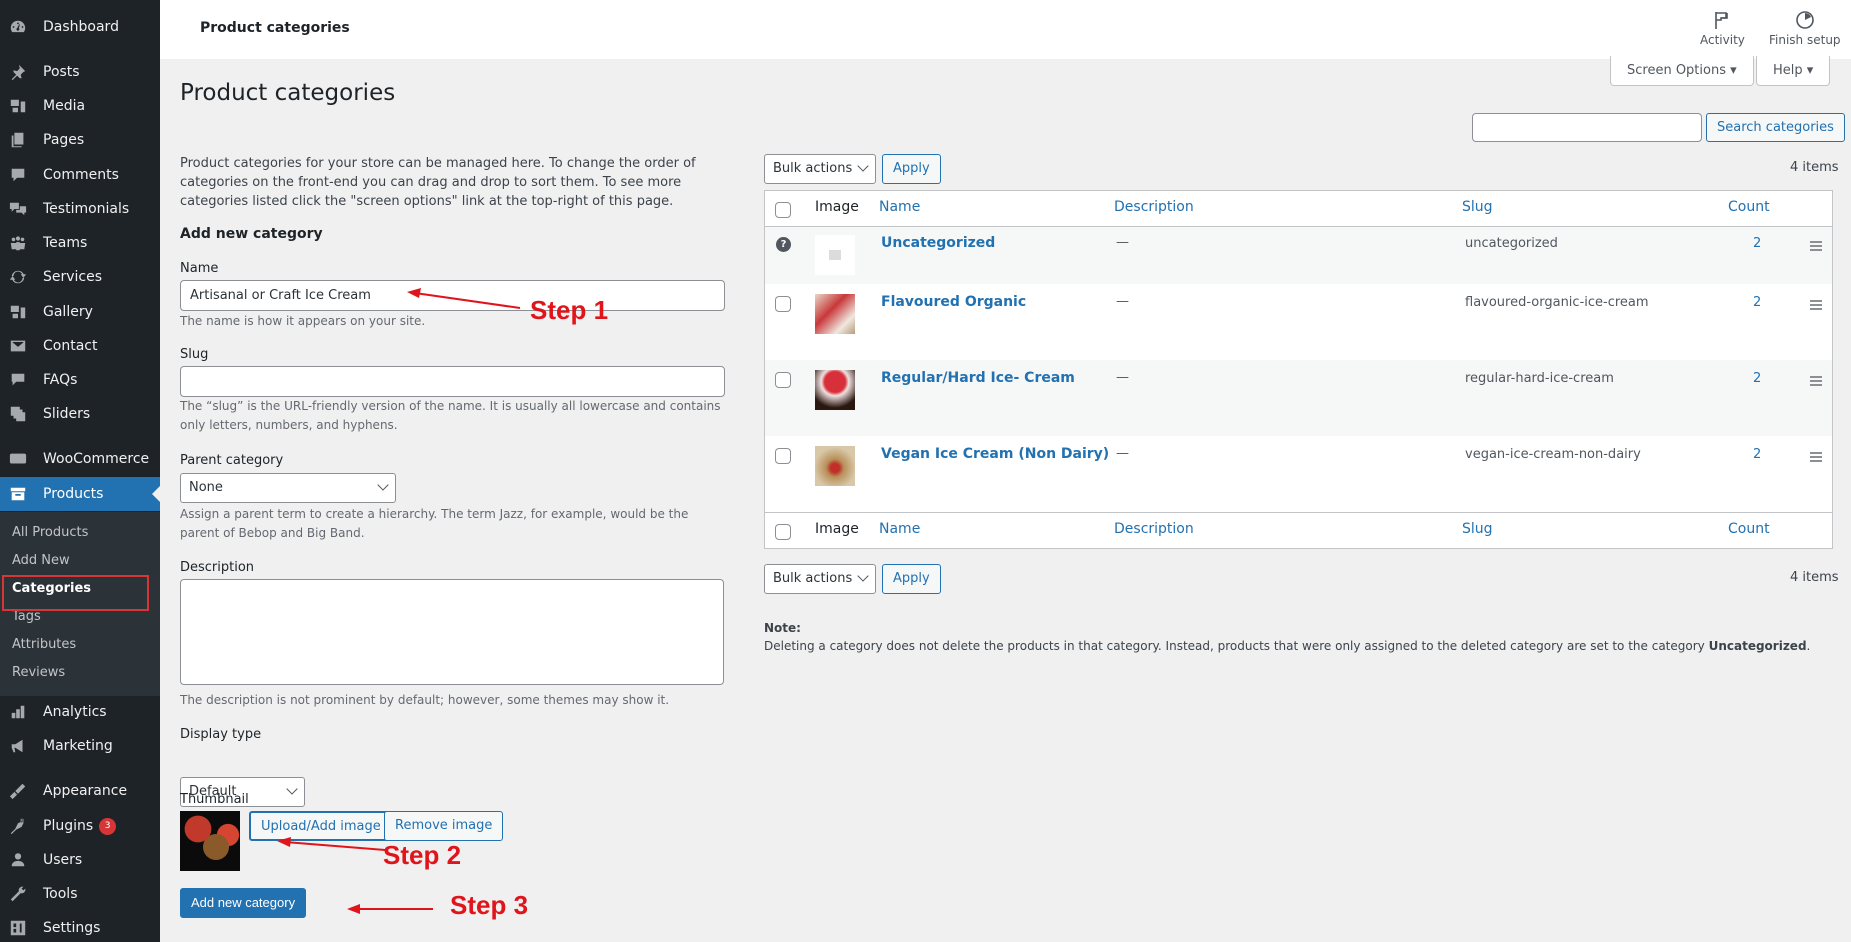 This screenshot has width=1851, height=942. I want to click on menu-label: FAQs, so click(60, 380).